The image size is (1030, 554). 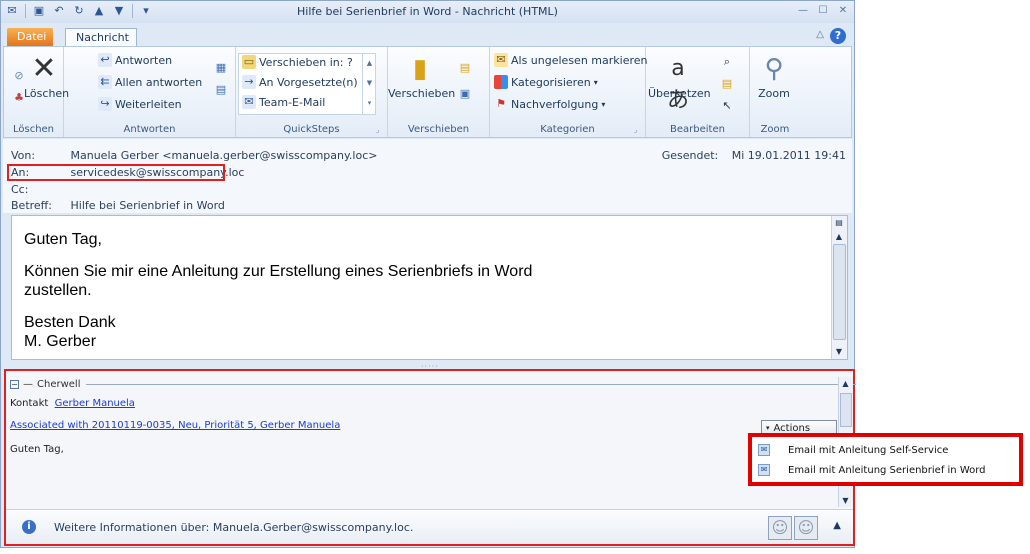 What do you see at coordinates (221, 68) in the screenshot?
I see `meeting-icon: ▦` at bounding box center [221, 68].